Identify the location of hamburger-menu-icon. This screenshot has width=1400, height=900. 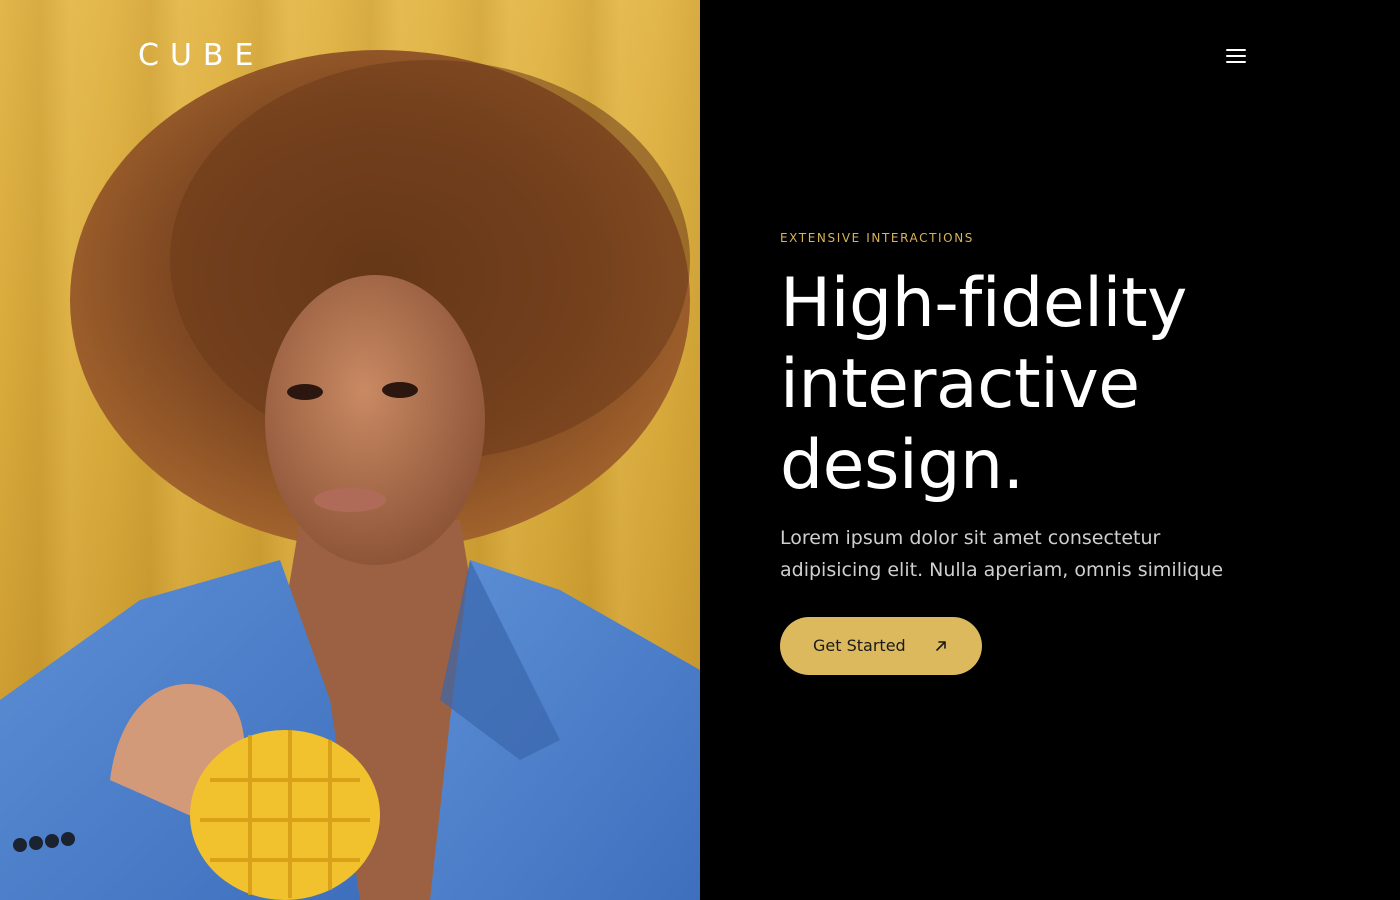
(1236, 55).